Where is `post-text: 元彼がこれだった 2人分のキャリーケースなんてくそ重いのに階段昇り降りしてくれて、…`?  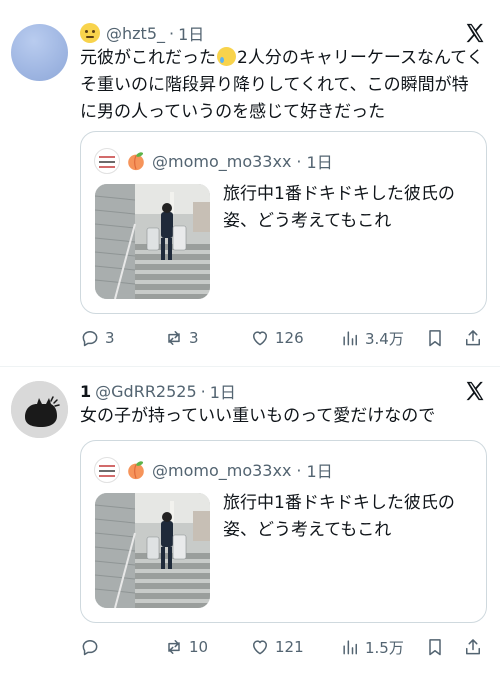
post-text: 元彼がこれだった 2人分のキャリーケースなんてくそ重いのに階段昇り降りしてくれて、… is located at coordinates (282, 85).